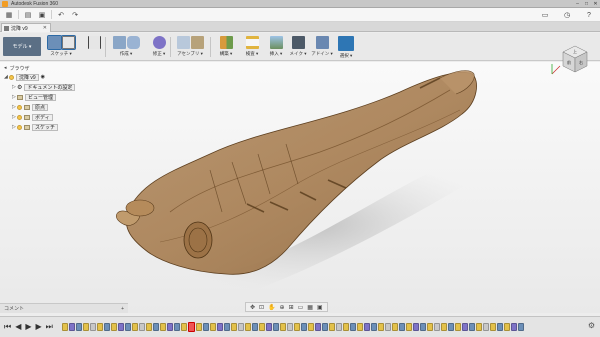  I want to click on orbit-icon: ✥, so click(252, 307).